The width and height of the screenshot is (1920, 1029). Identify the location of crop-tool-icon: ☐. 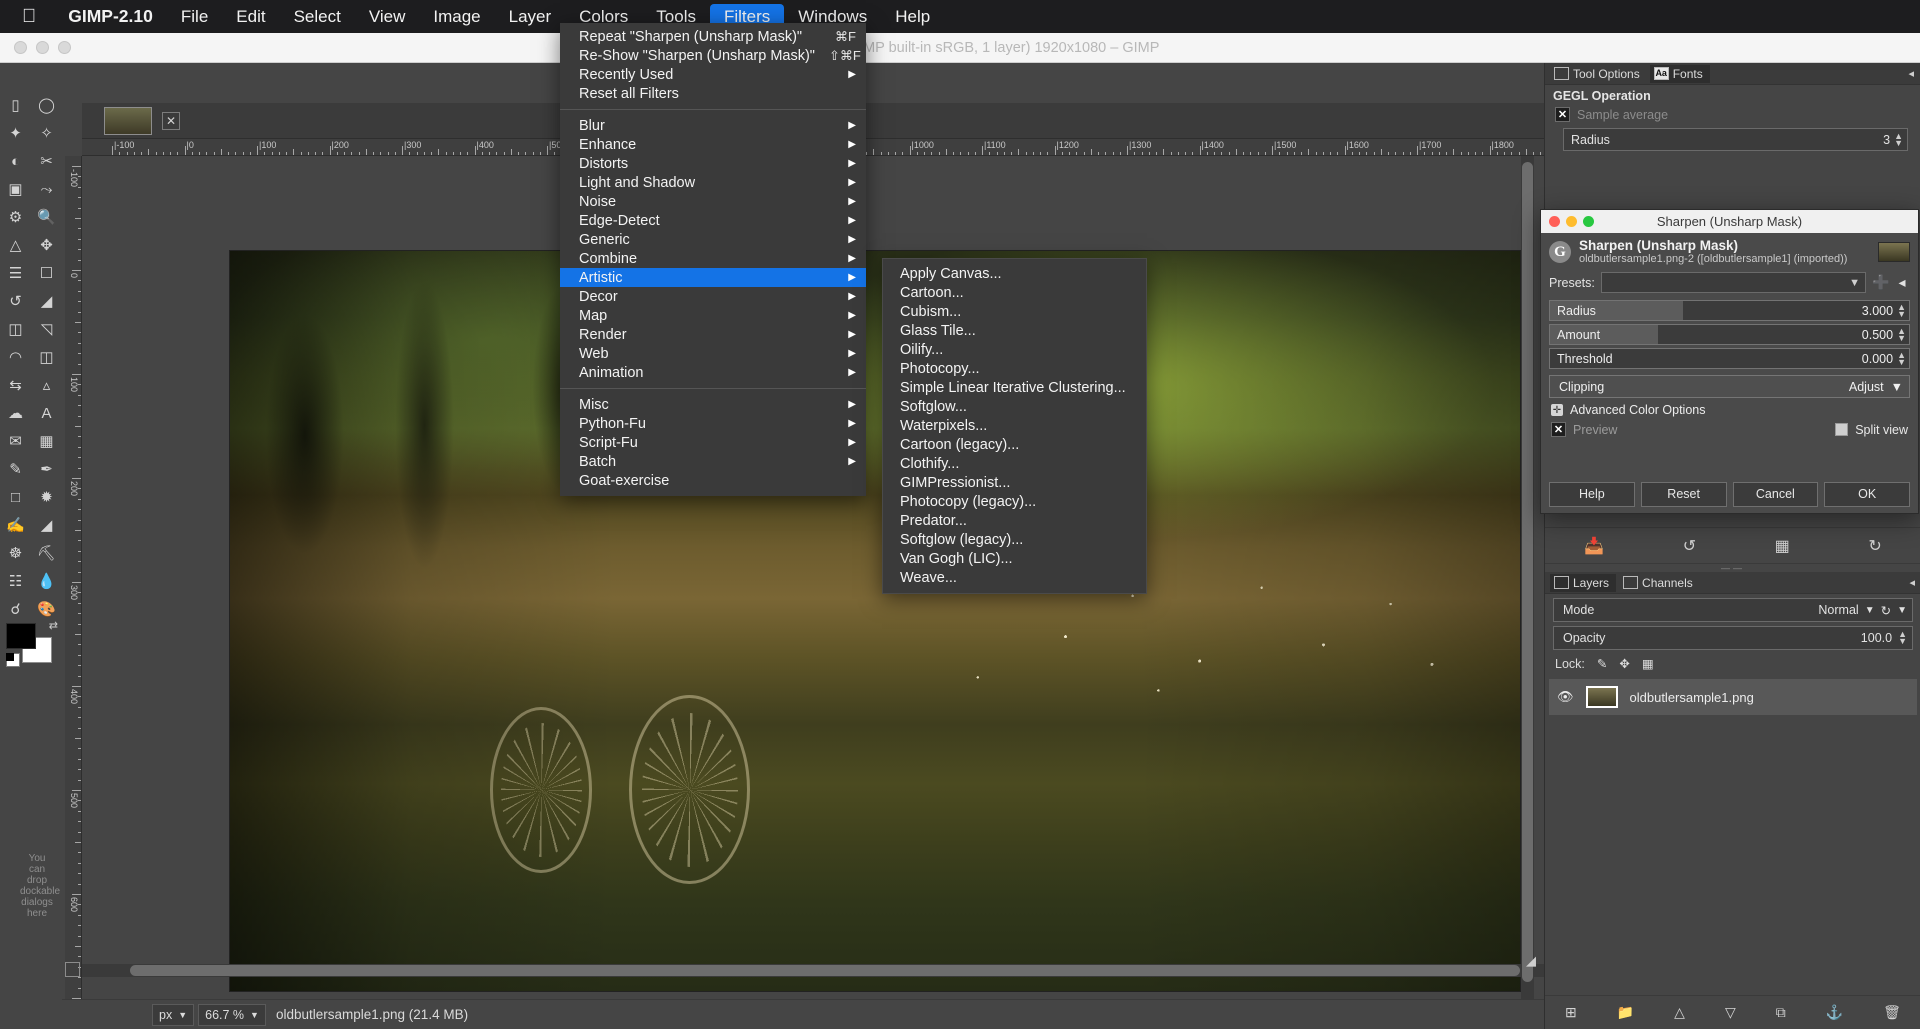
(46, 273).